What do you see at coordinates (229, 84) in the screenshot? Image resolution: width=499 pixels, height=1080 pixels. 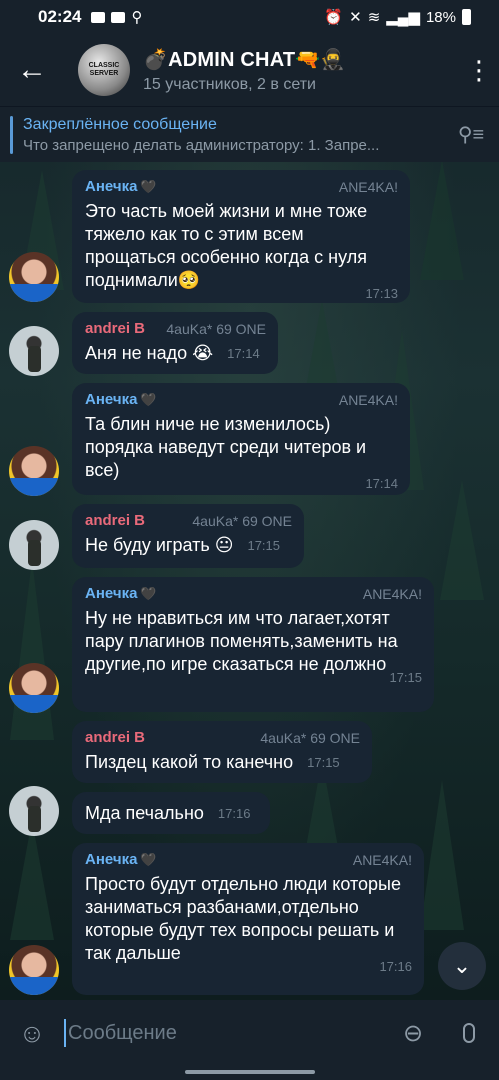 I see `chat-subtitle: 15 участников, 2 в сети` at bounding box center [229, 84].